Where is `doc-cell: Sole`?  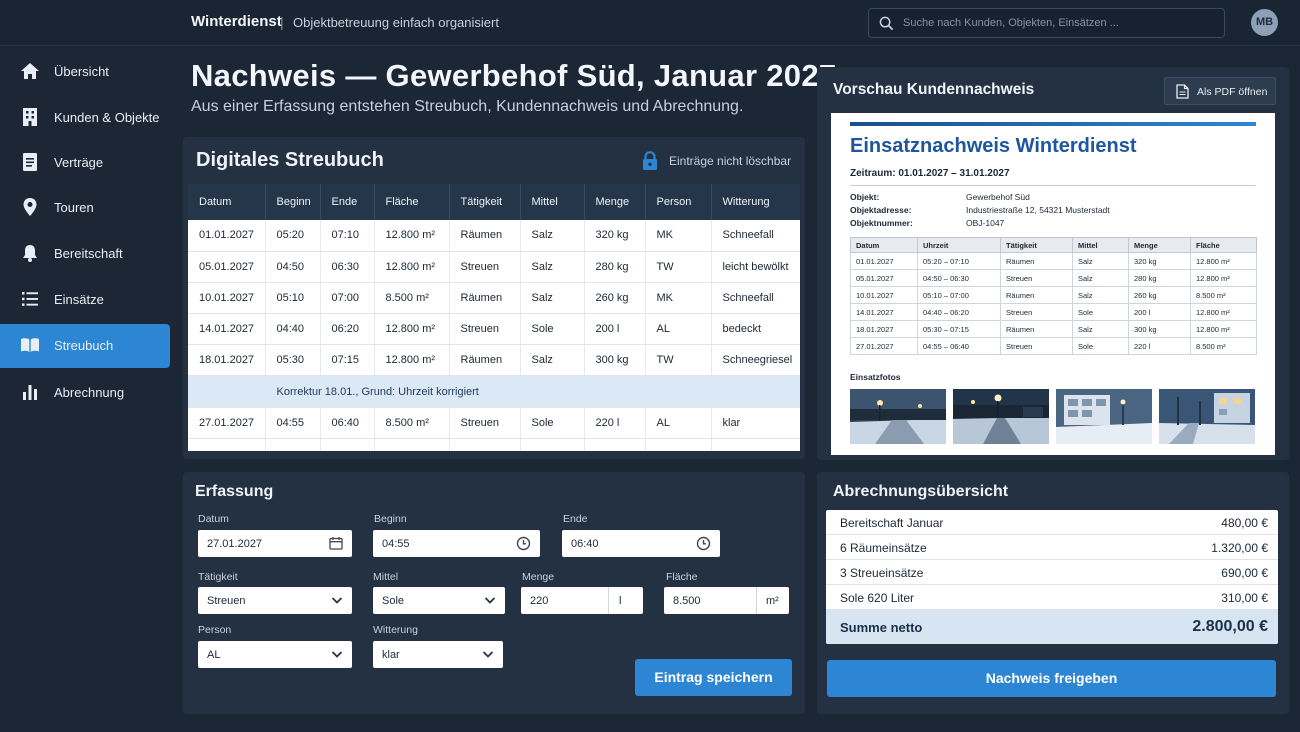
doc-cell: Sole is located at coordinates (1100, 346).